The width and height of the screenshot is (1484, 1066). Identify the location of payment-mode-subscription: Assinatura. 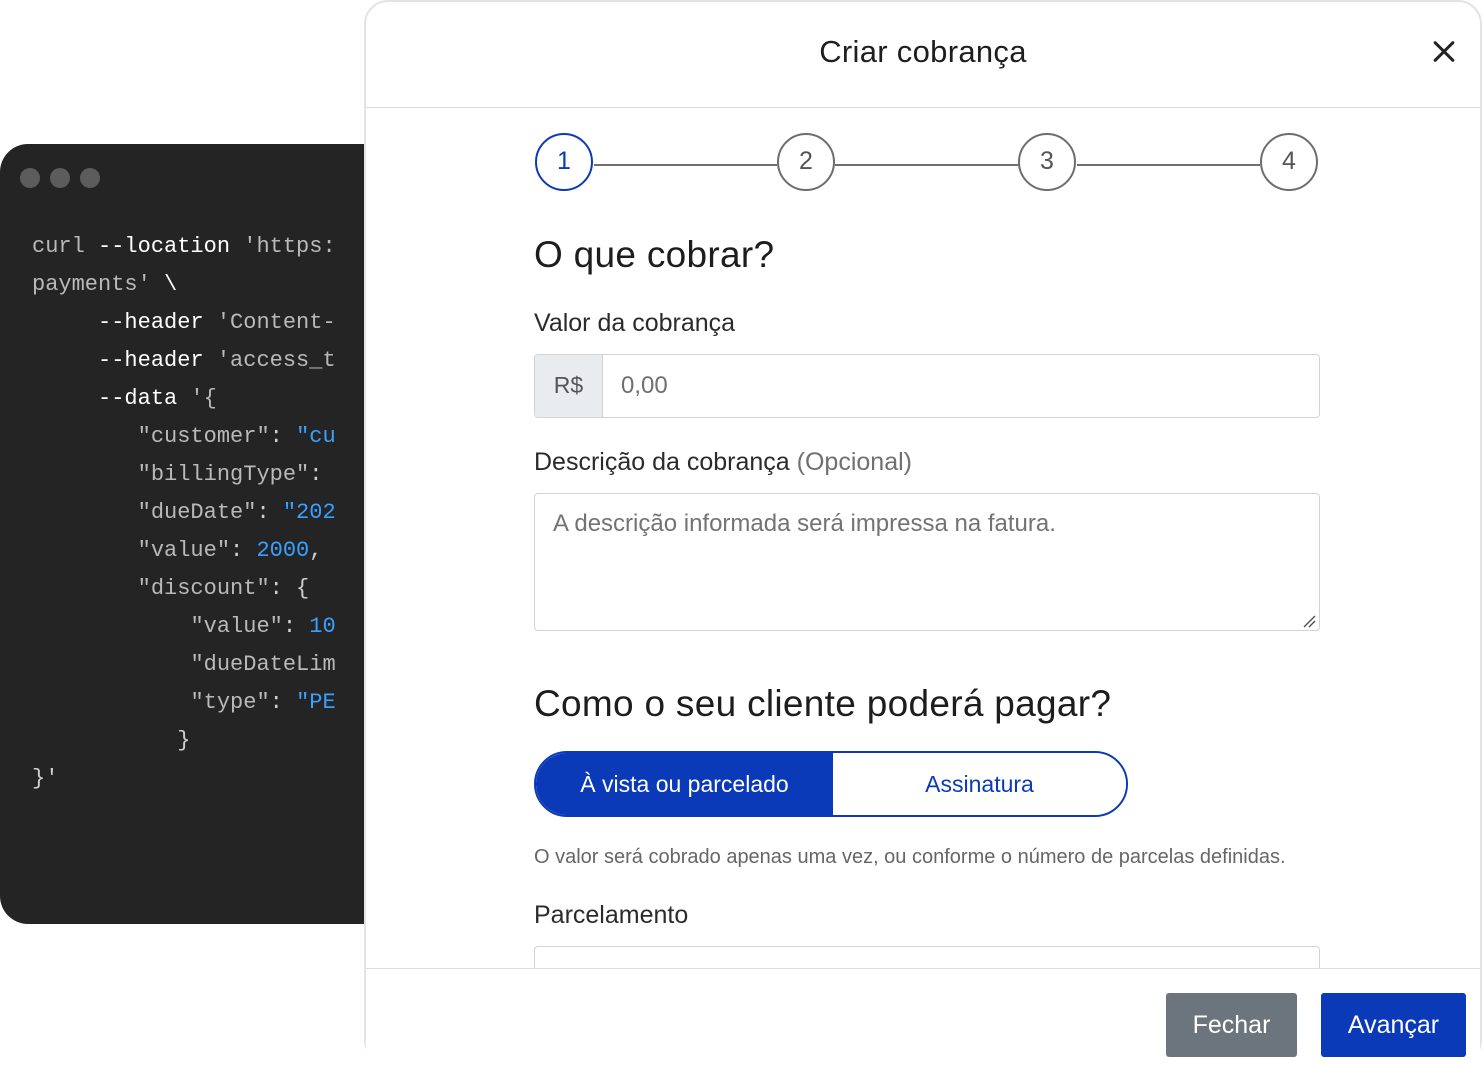
(979, 784).